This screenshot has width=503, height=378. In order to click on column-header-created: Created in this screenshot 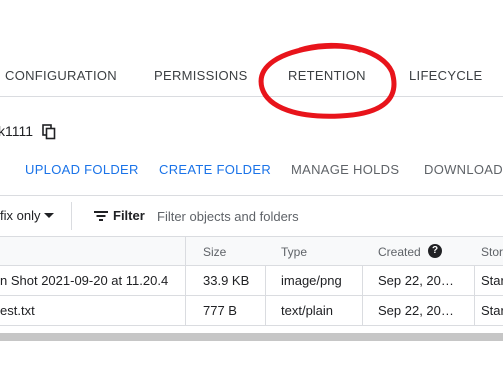, I will do `click(399, 252)`.